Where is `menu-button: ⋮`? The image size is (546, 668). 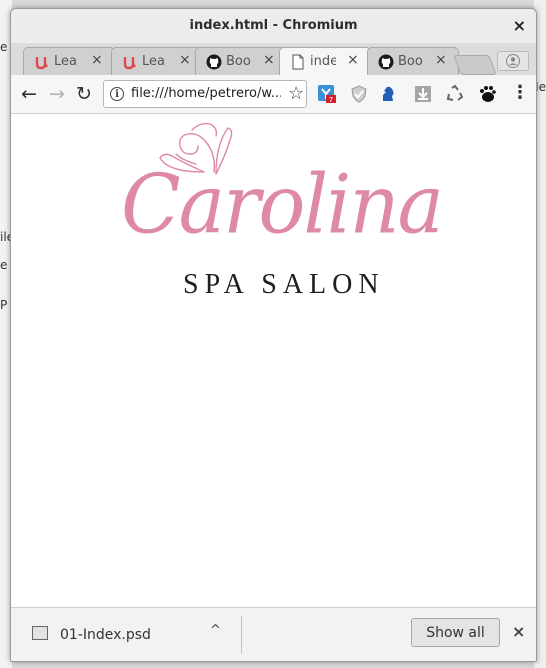 menu-button: ⋮ is located at coordinates (520, 94).